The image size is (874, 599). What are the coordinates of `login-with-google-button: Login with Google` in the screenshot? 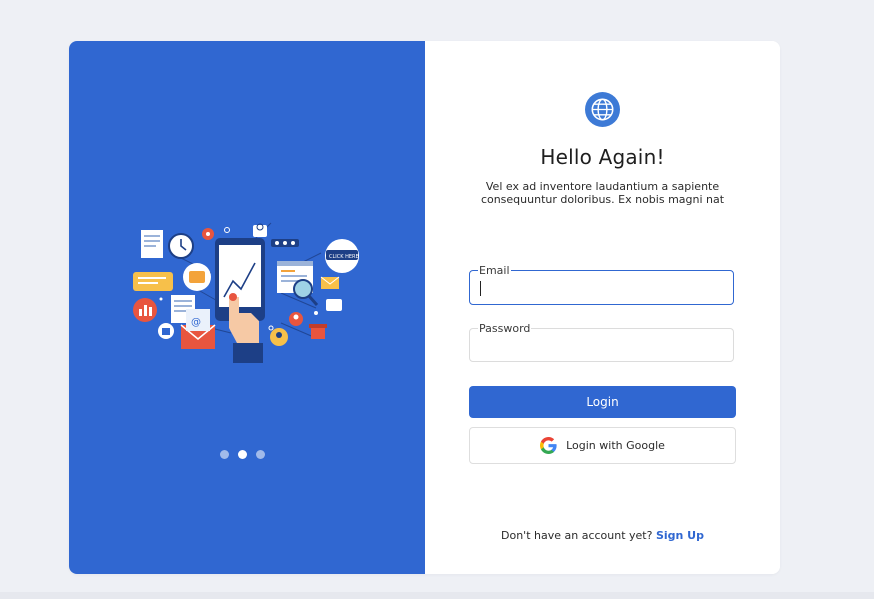 It's located at (602, 445).